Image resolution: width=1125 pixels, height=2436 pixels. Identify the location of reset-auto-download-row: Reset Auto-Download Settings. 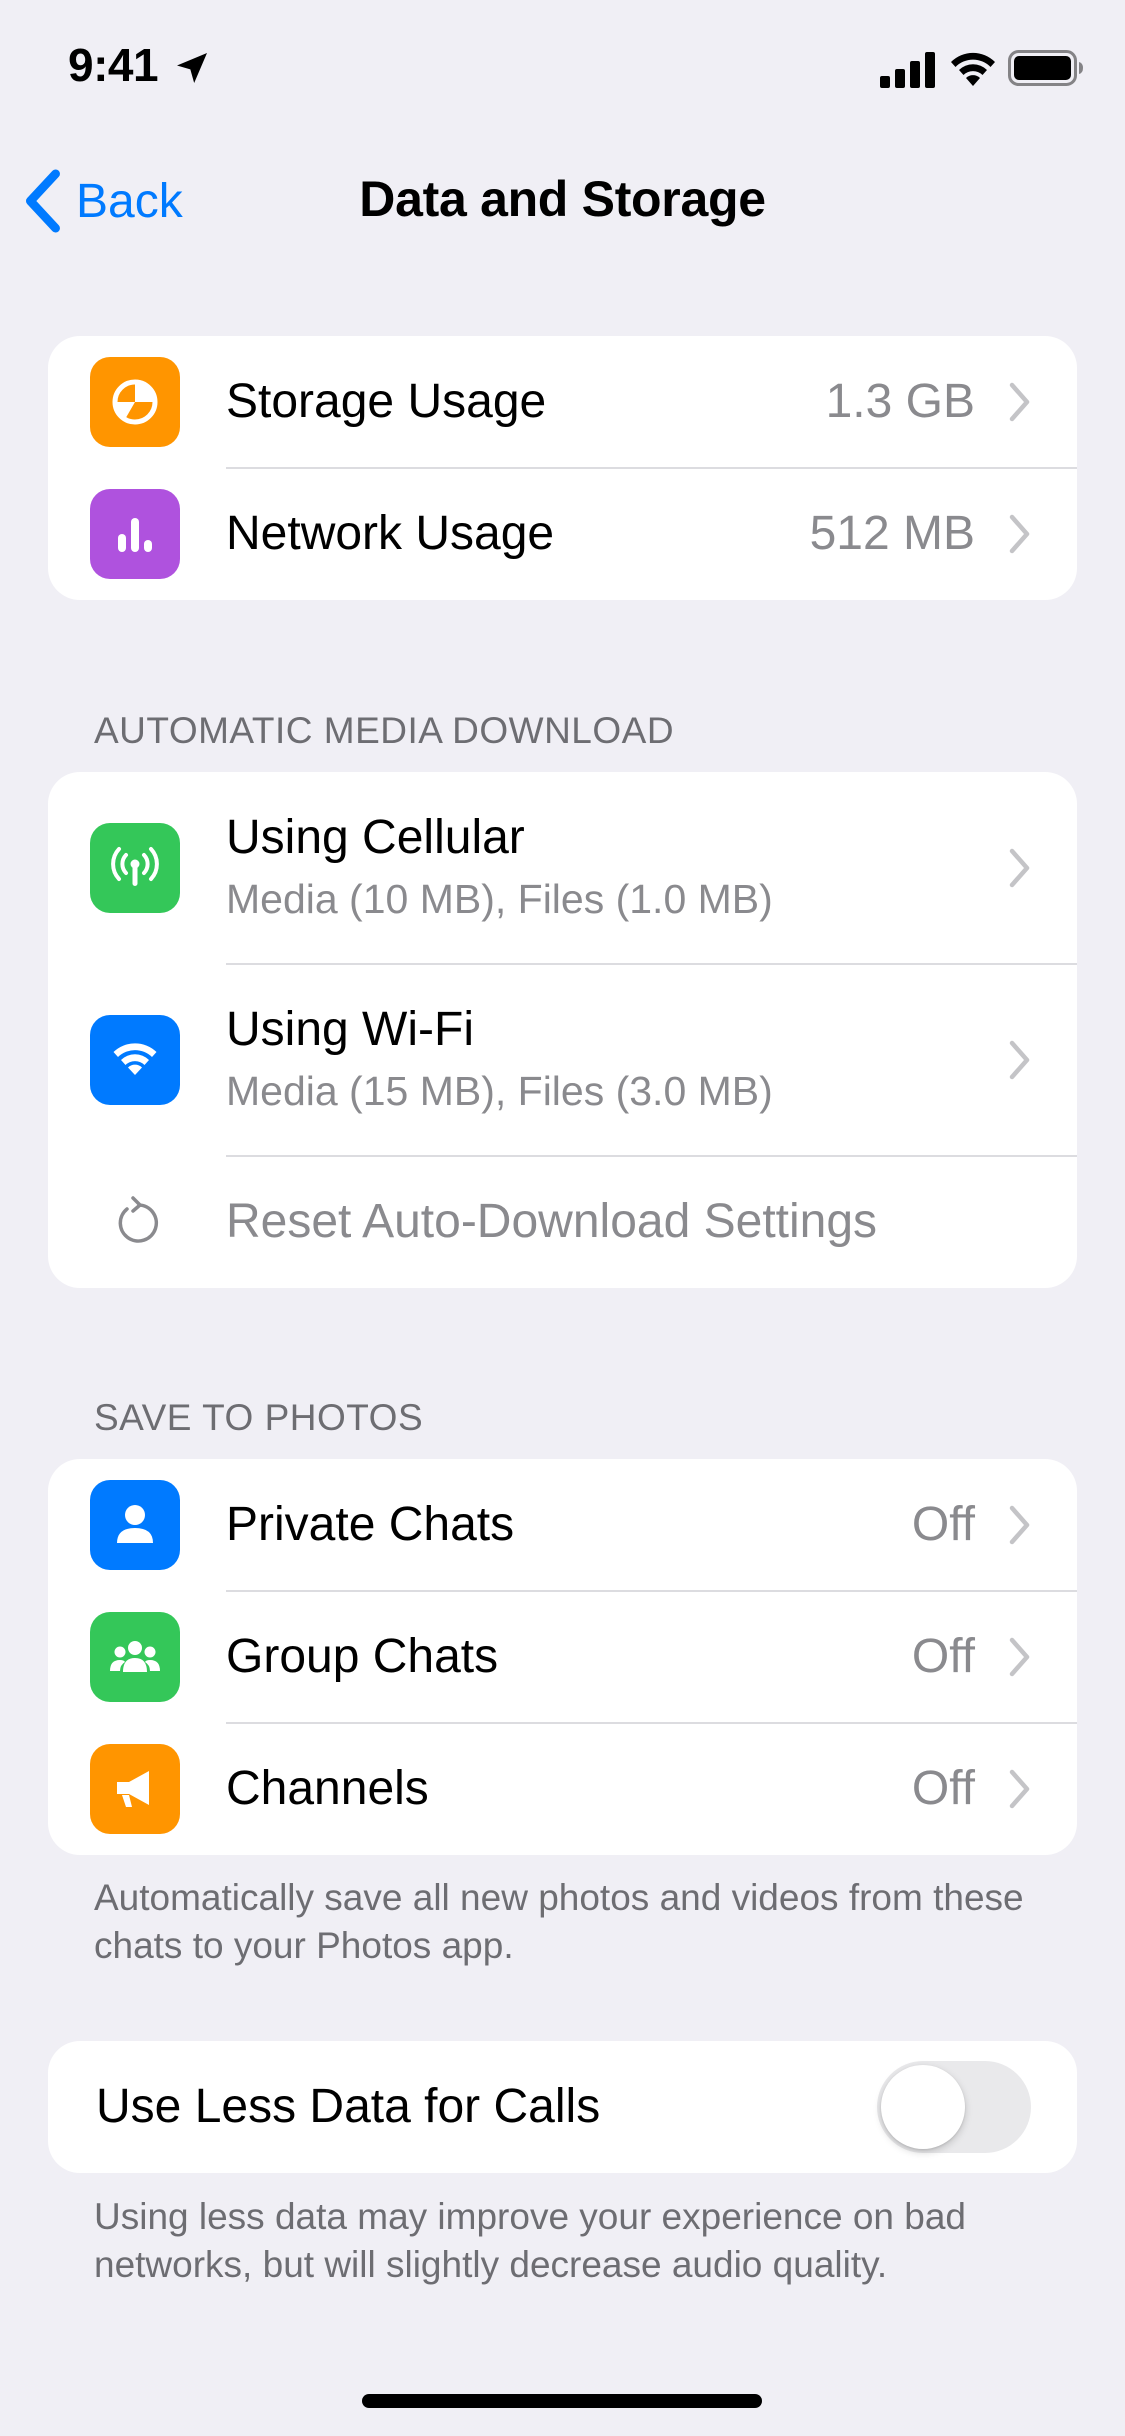
(562, 1222).